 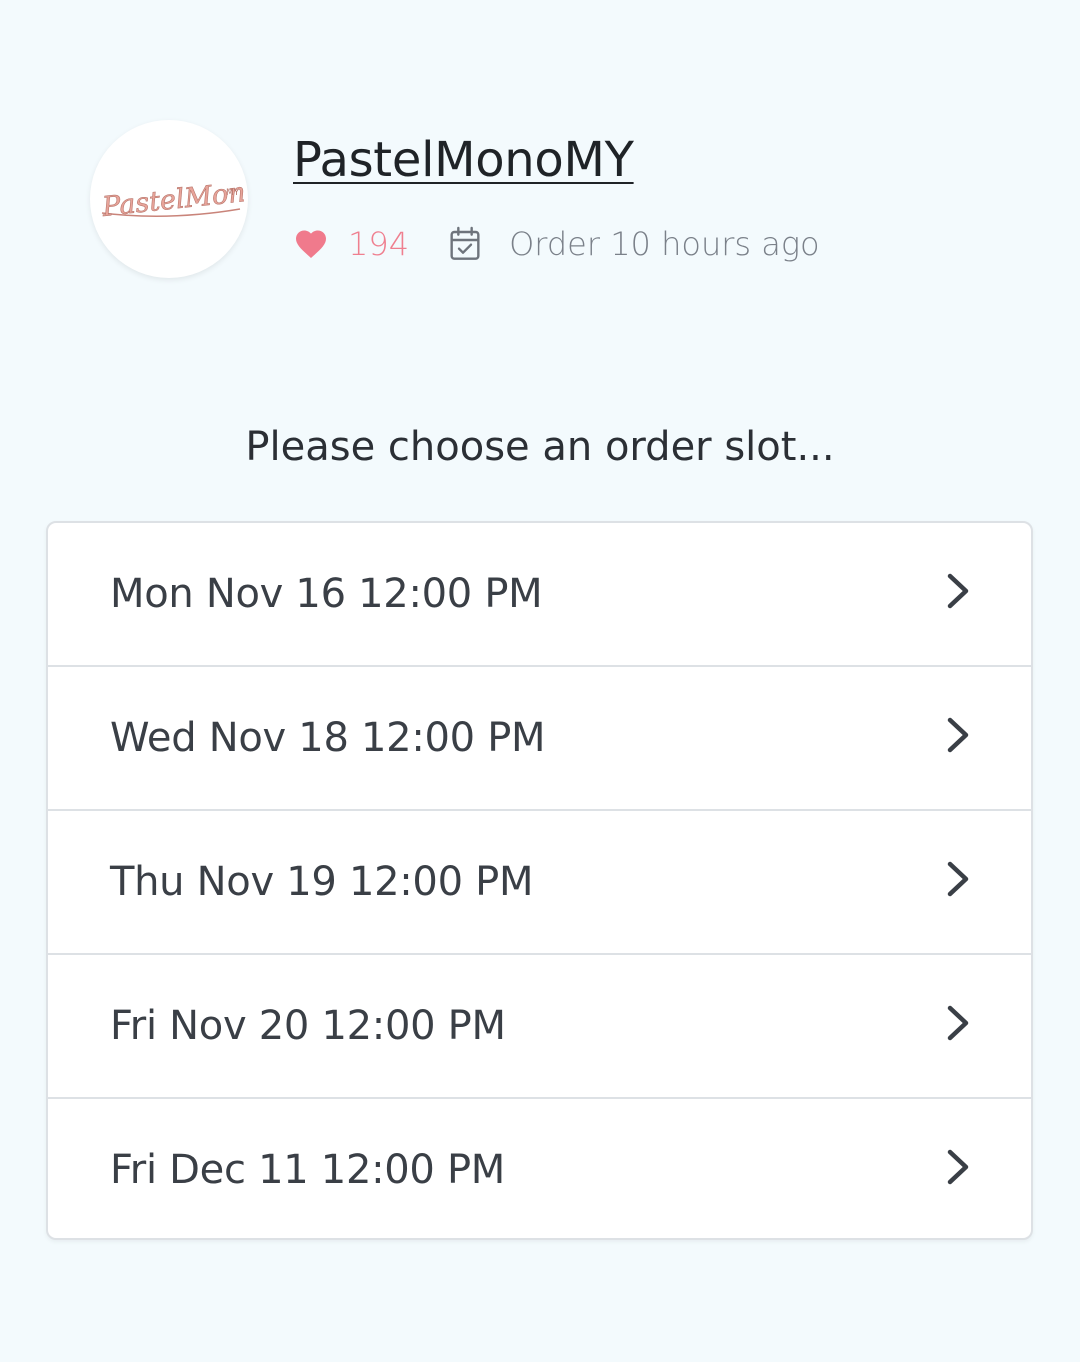 What do you see at coordinates (379, 244) in the screenshot?
I see `likes-count: 194` at bounding box center [379, 244].